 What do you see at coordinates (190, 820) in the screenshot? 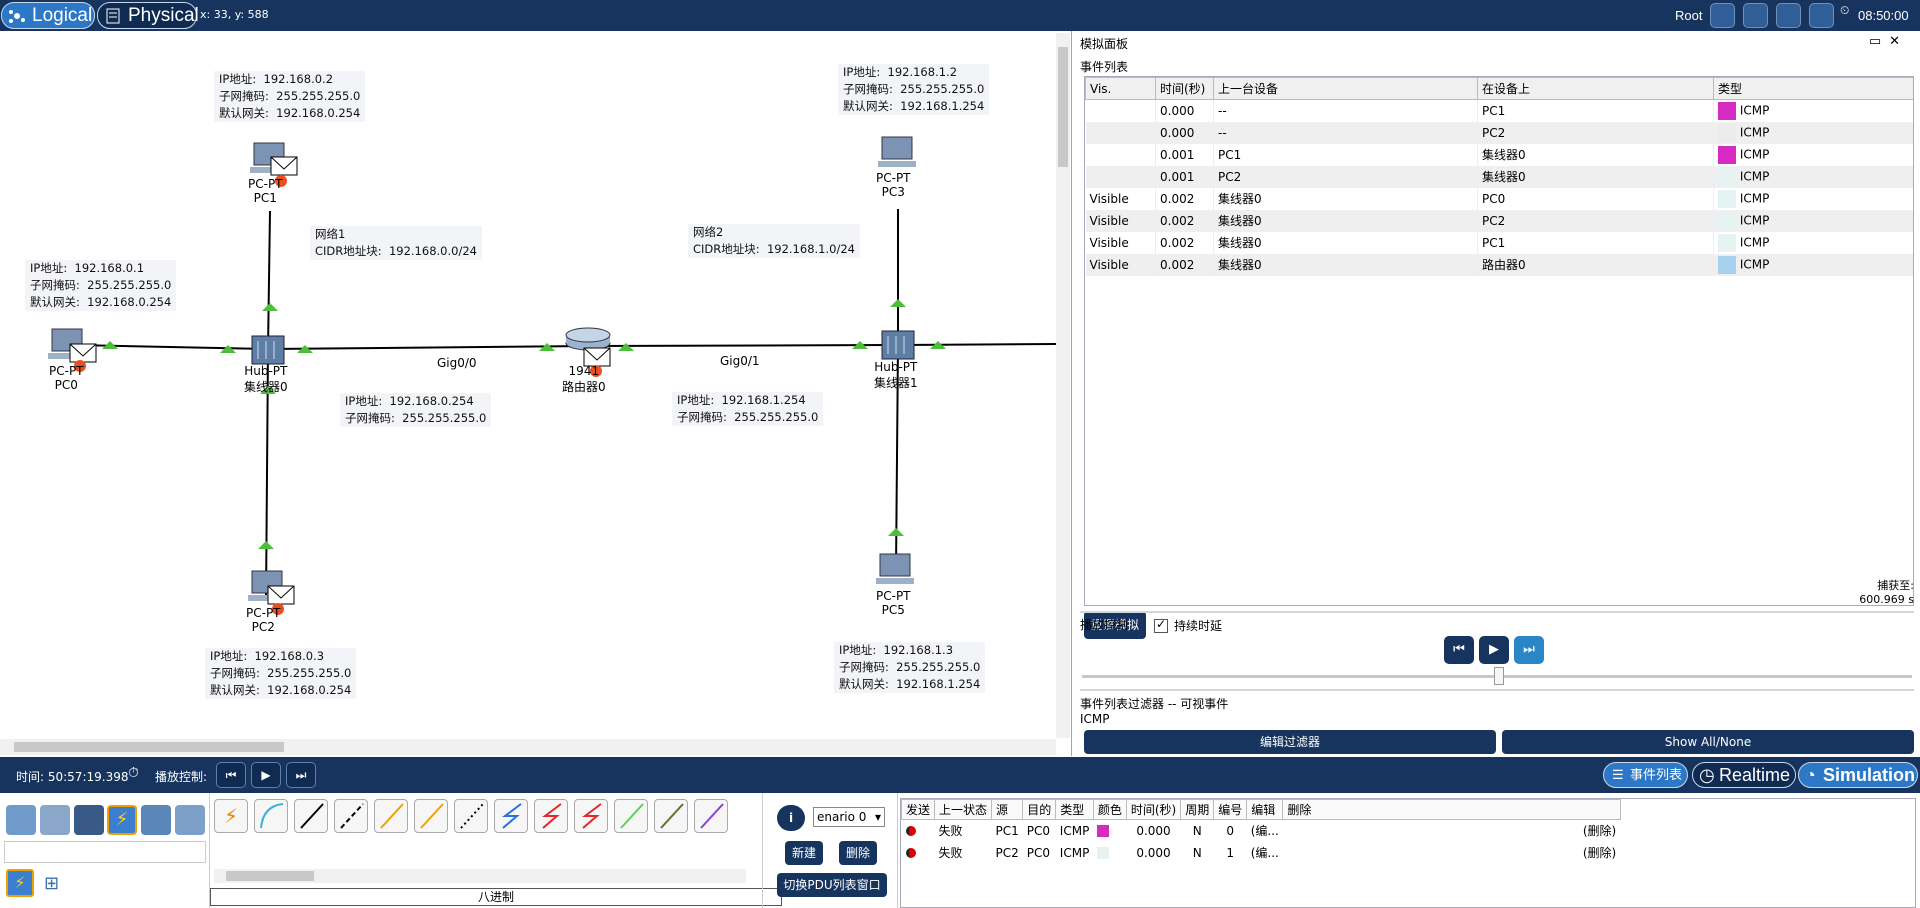
I see `multiuser-icon` at bounding box center [190, 820].